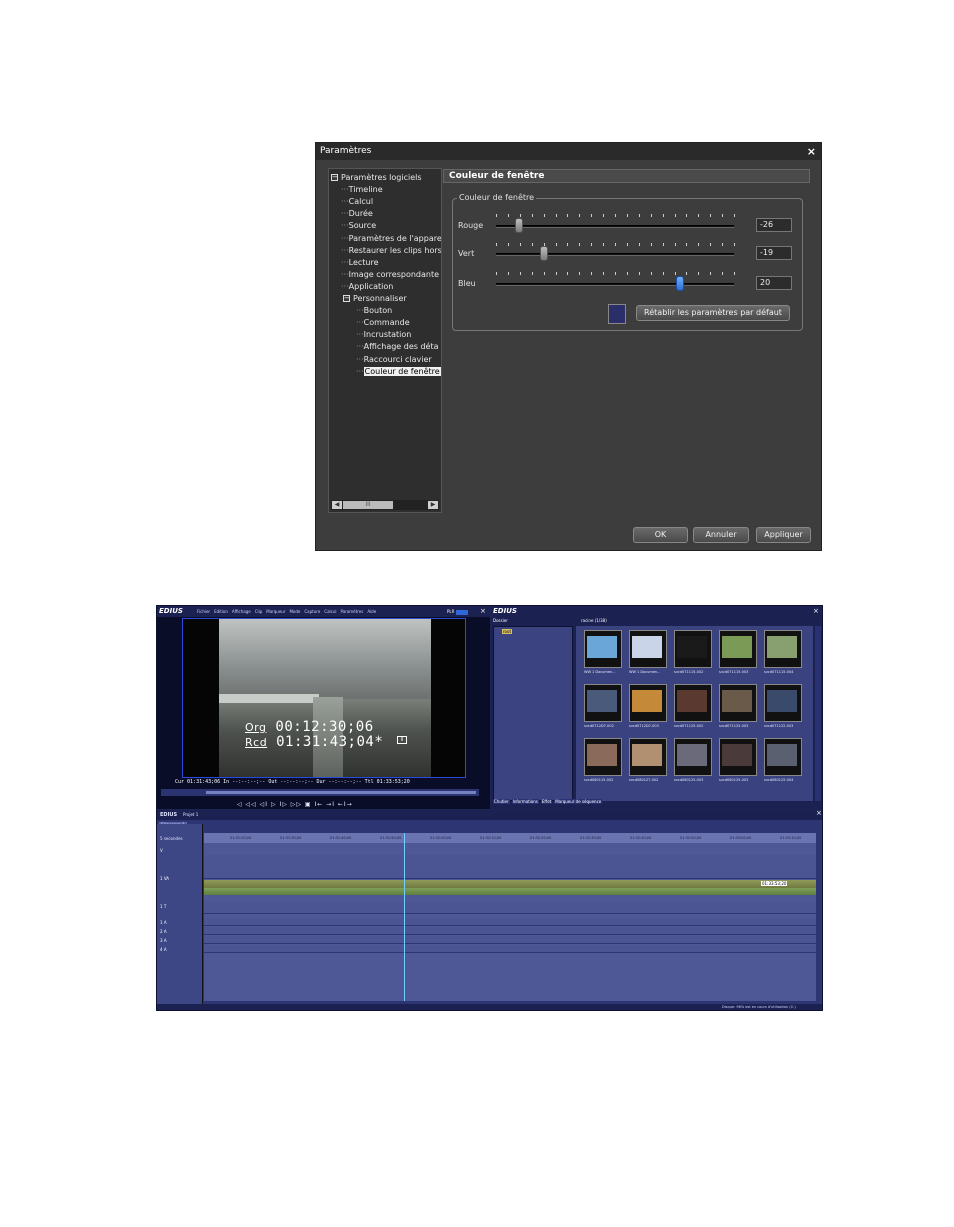 The height and width of the screenshot is (1227, 954). What do you see at coordinates (510, 891) in the screenshot?
I see `va-track-clip-audio` at bounding box center [510, 891].